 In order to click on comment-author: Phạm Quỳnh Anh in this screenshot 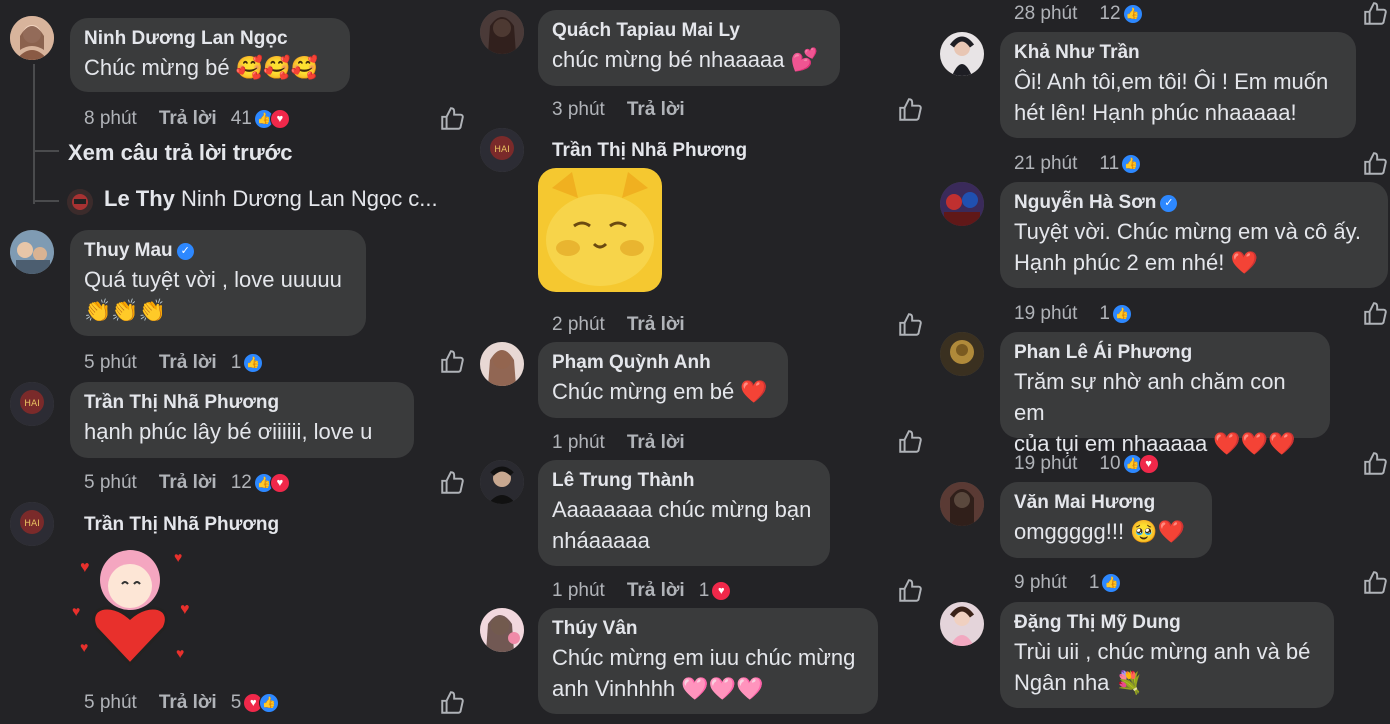, I will do `click(663, 363)`.